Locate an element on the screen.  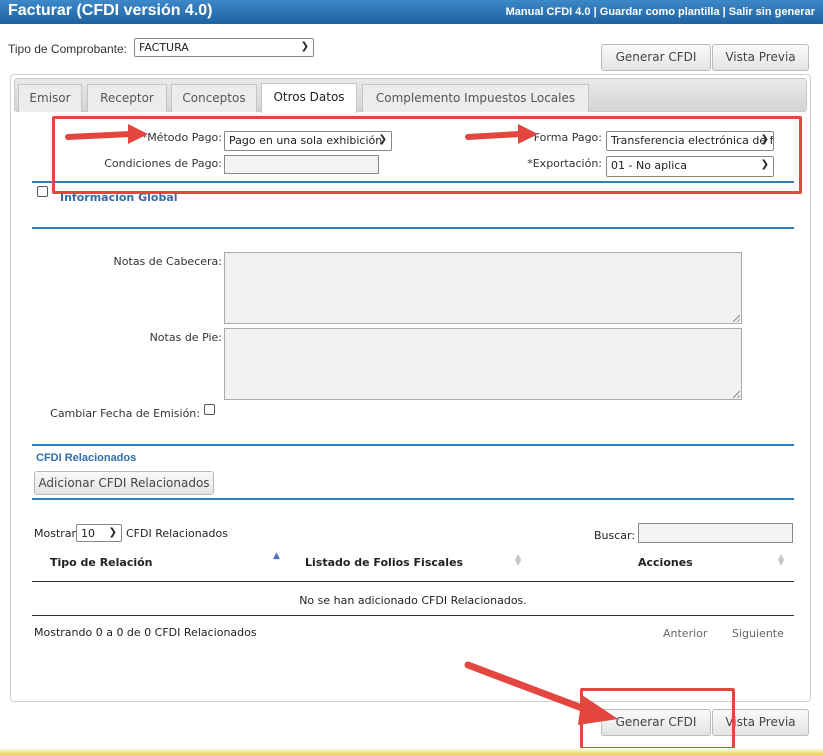
adicionar-cfdi-relacionados-button: Adicionar CFDI Relacionados is located at coordinates (124, 483).